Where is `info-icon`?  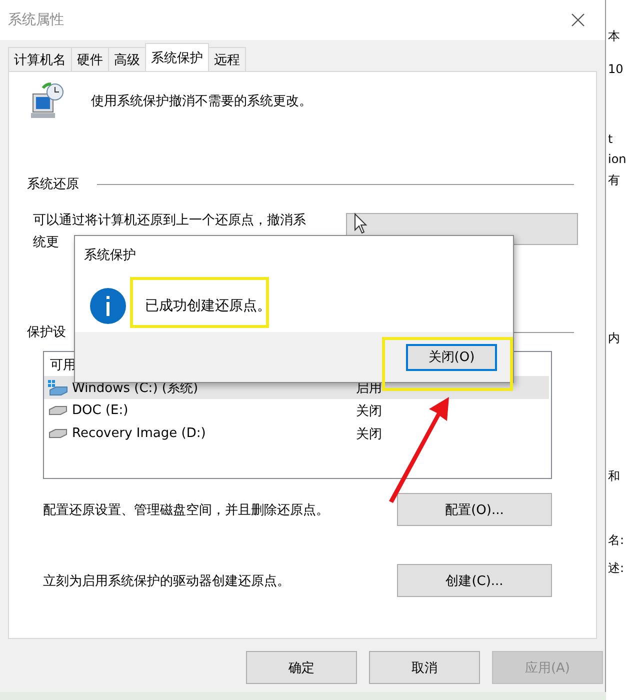
info-icon is located at coordinates (108, 306).